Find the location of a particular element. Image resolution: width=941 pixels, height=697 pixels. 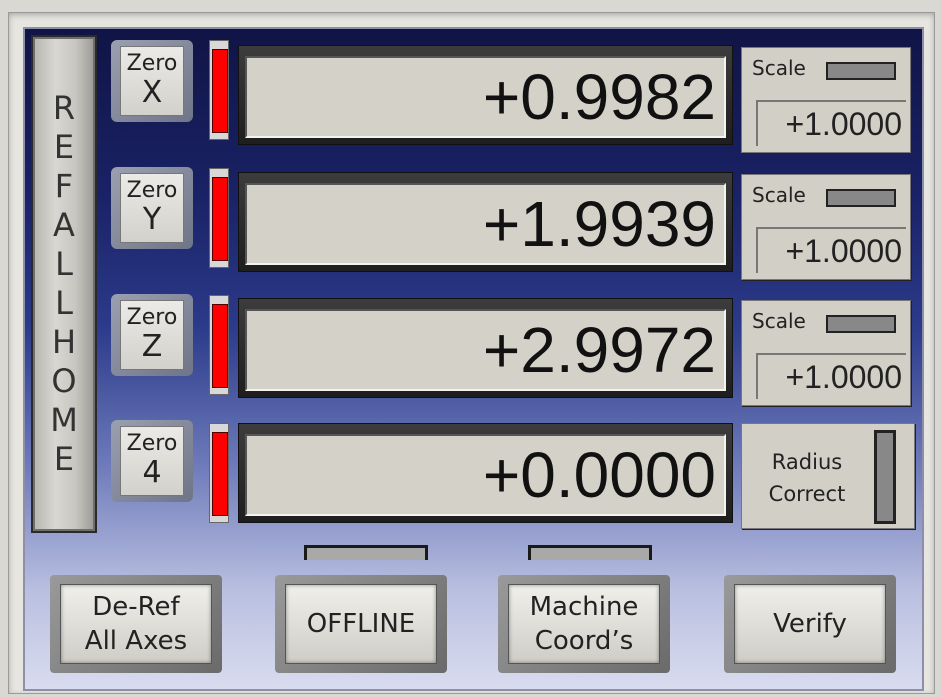

x-dro-value: +0.9982 is located at coordinates (599, 97).